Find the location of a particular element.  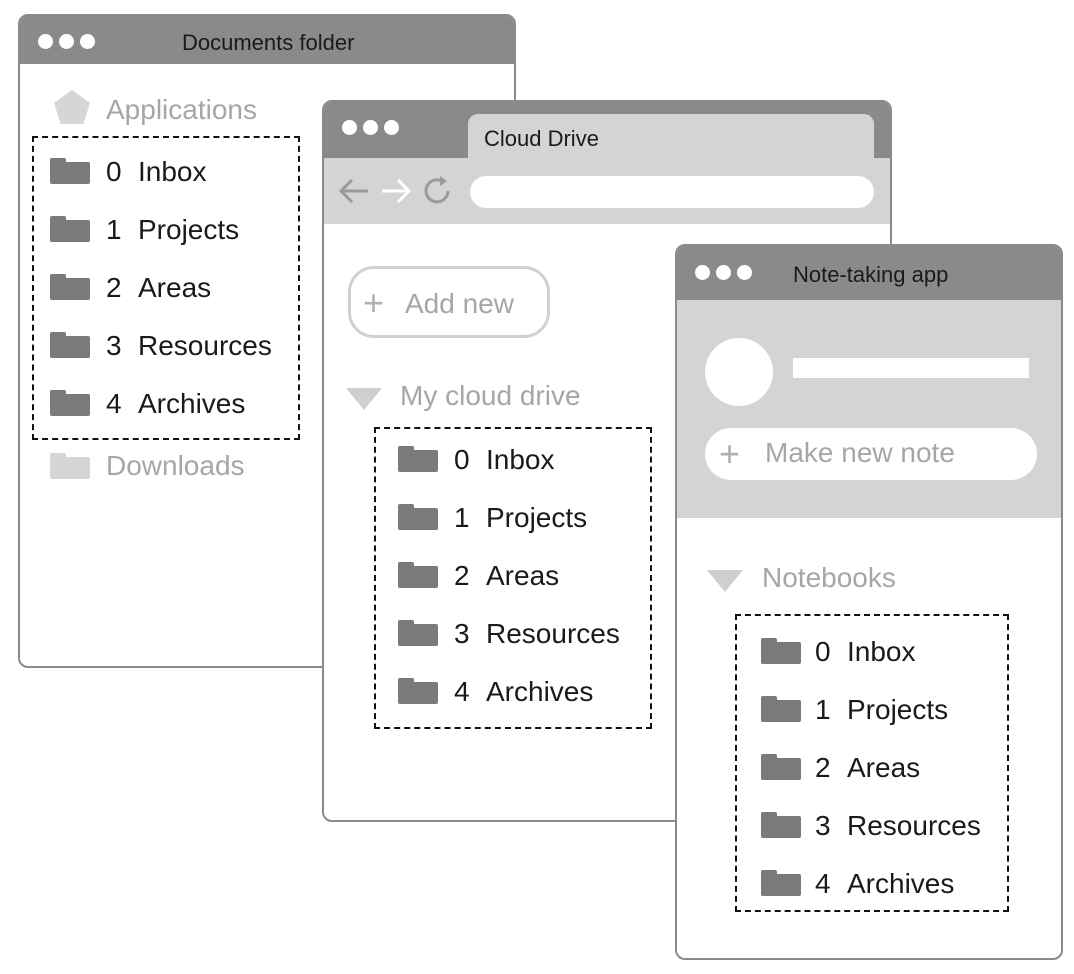

section-my-cloud-drive: My cloud drive is located at coordinates (490, 396).